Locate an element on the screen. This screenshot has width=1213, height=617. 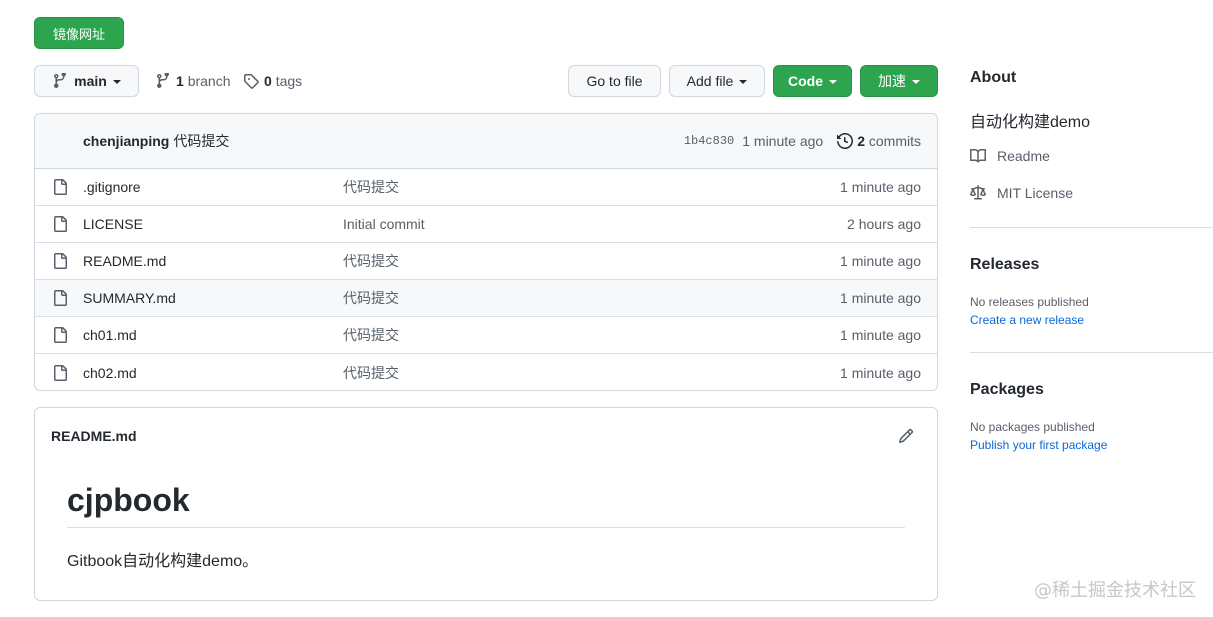
publish-package-link: Publish your first package is located at coordinates (1038, 445).